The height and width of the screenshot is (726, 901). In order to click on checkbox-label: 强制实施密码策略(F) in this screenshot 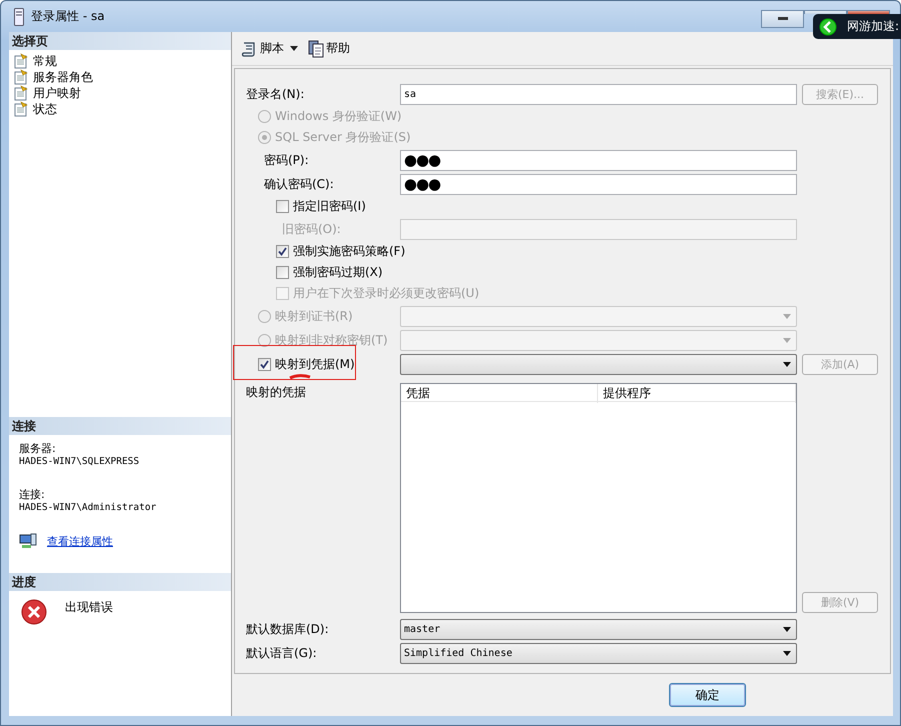, I will do `click(349, 251)`.